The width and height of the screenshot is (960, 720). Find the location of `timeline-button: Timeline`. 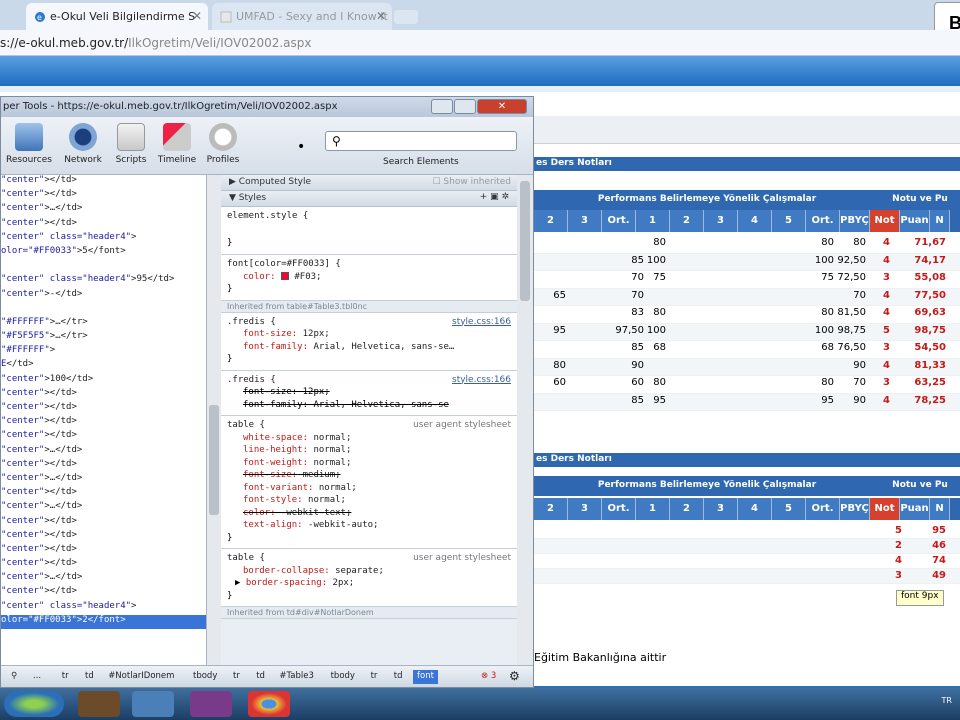

timeline-button: Timeline is located at coordinates (177, 144).